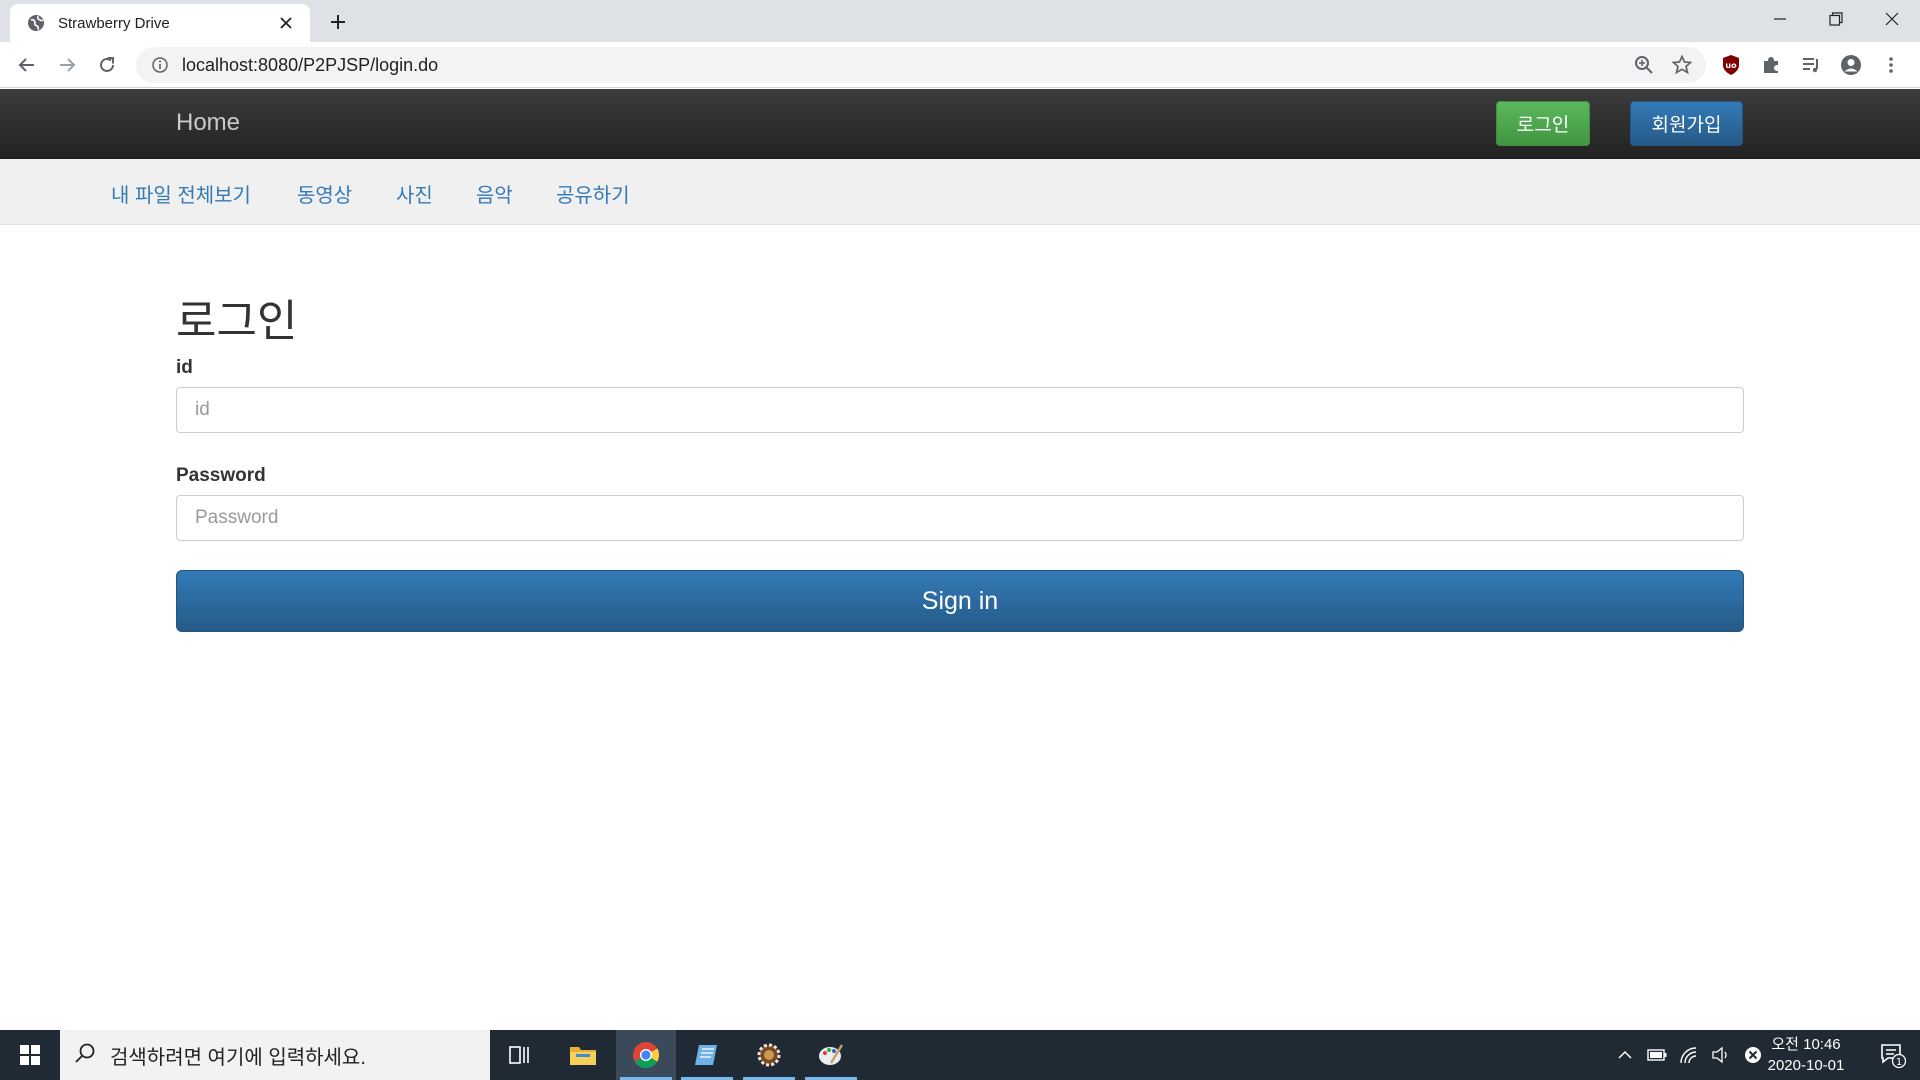 This screenshot has width=1920, height=1080. Describe the element at coordinates (520, 1055) in the screenshot. I see `task-view-icon` at that location.